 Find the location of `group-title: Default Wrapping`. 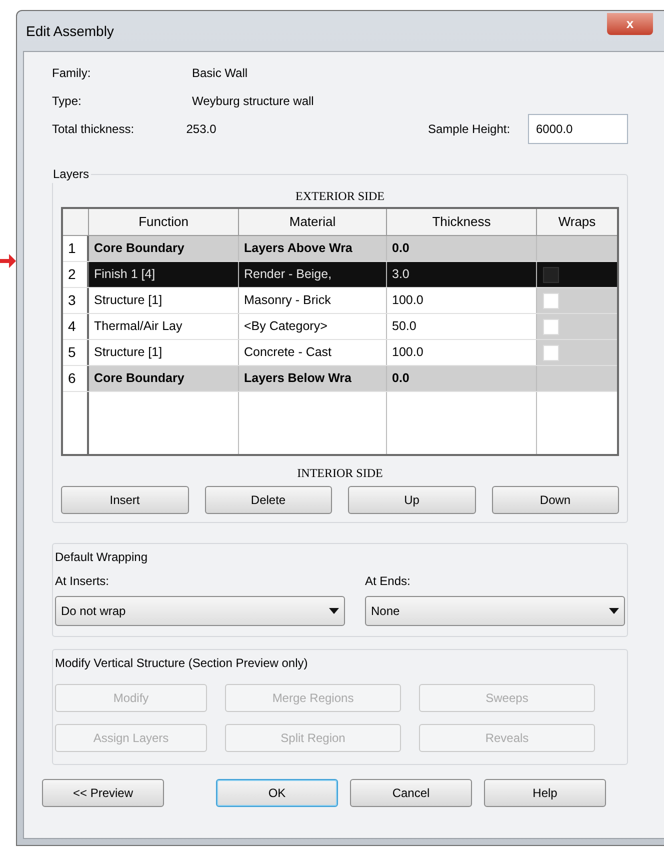

group-title: Default Wrapping is located at coordinates (101, 557).